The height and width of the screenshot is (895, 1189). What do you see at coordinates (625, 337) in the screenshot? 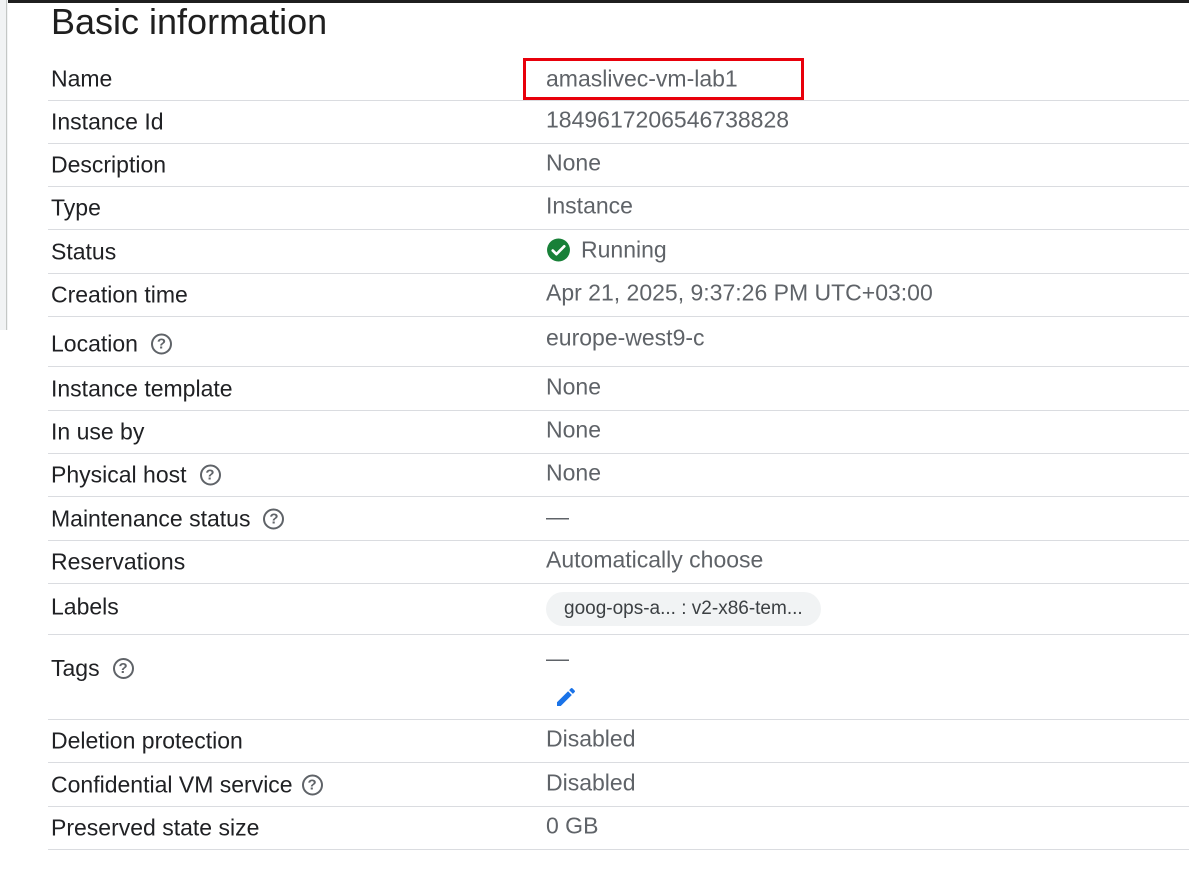
I see `location-value: europe-west9-c` at bounding box center [625, 337].